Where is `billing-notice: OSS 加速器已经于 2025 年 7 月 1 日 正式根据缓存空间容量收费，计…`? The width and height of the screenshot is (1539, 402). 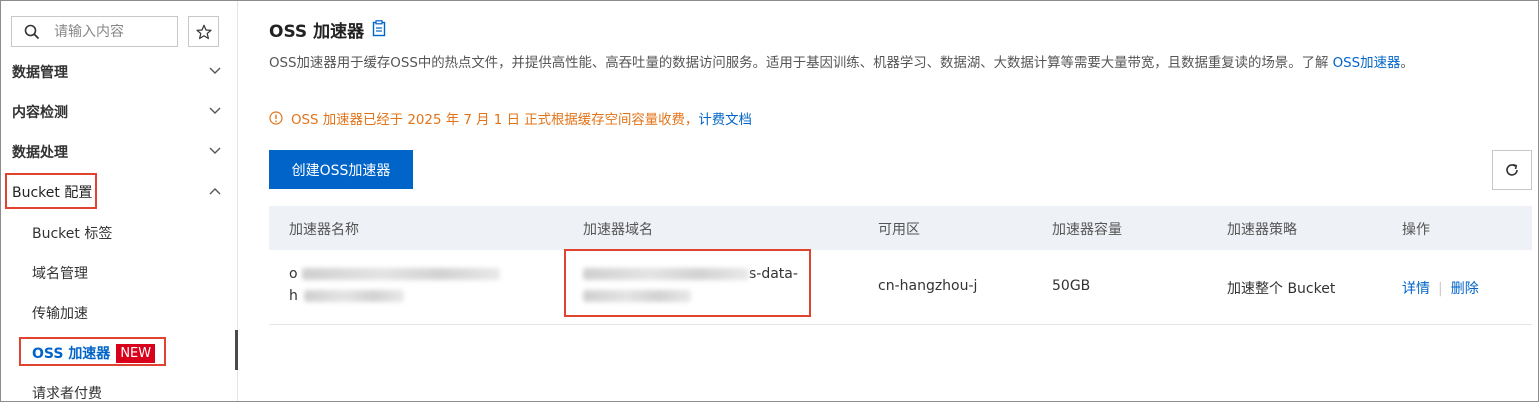
billing-notice: OSS 加速器已经于 2025 年 7 月 1 日 正式根据缓存空间容量收费，计… is located at coordinates (510, 118).